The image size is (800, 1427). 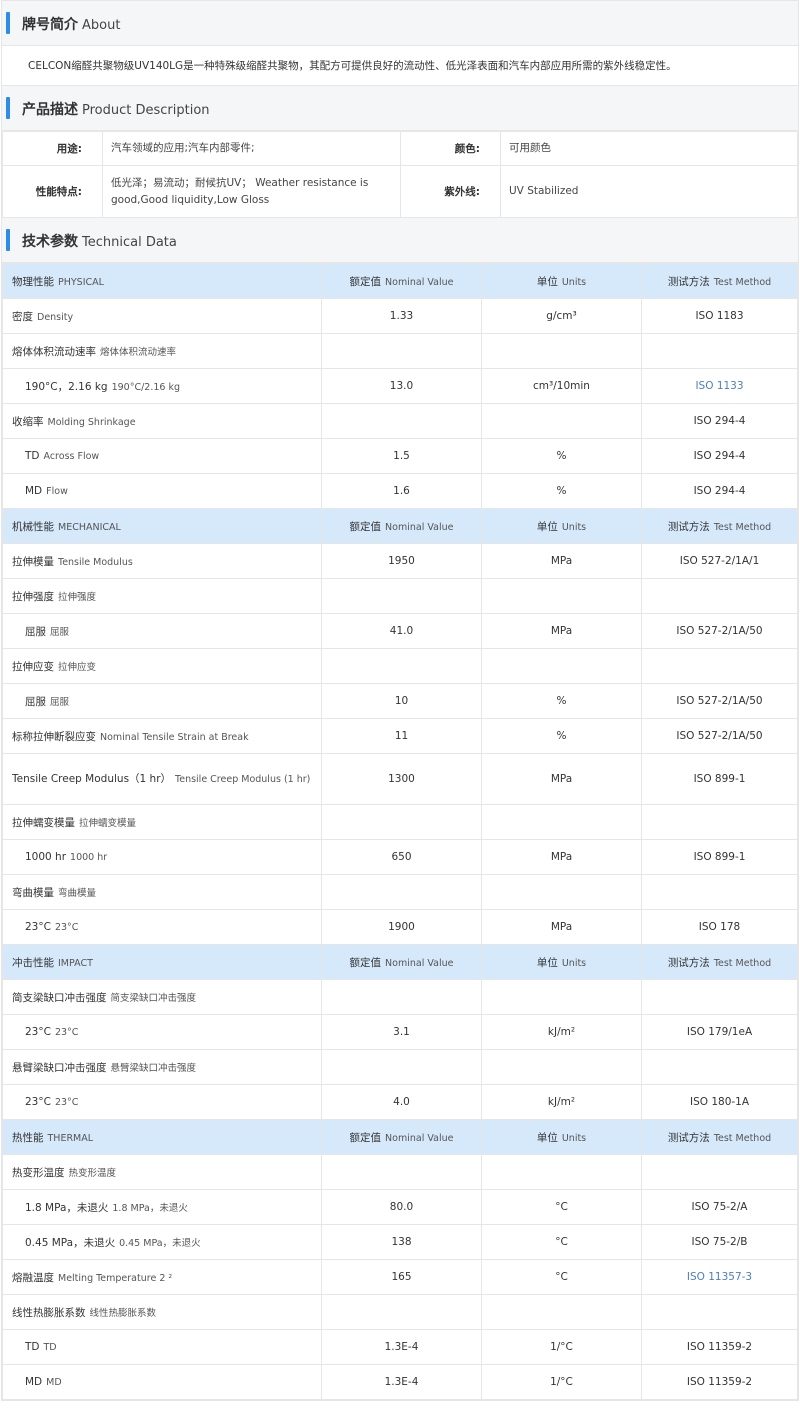 I want to click on property-name: 线性热膨胀系数 线性热膨胀系数, so click(x=162, y=1312).